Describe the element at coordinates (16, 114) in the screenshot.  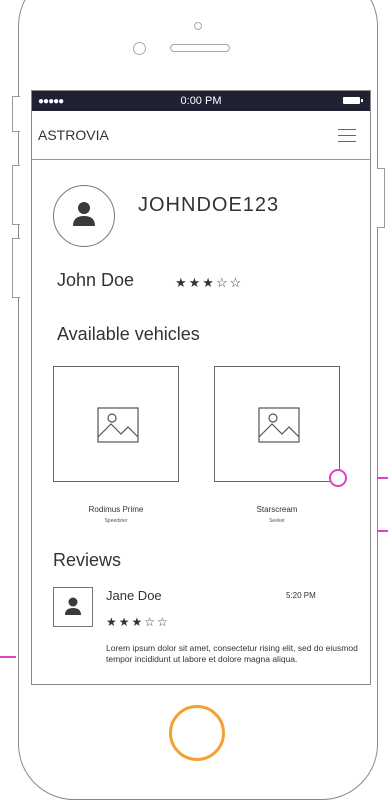
I see `side-button-mute` at that location.